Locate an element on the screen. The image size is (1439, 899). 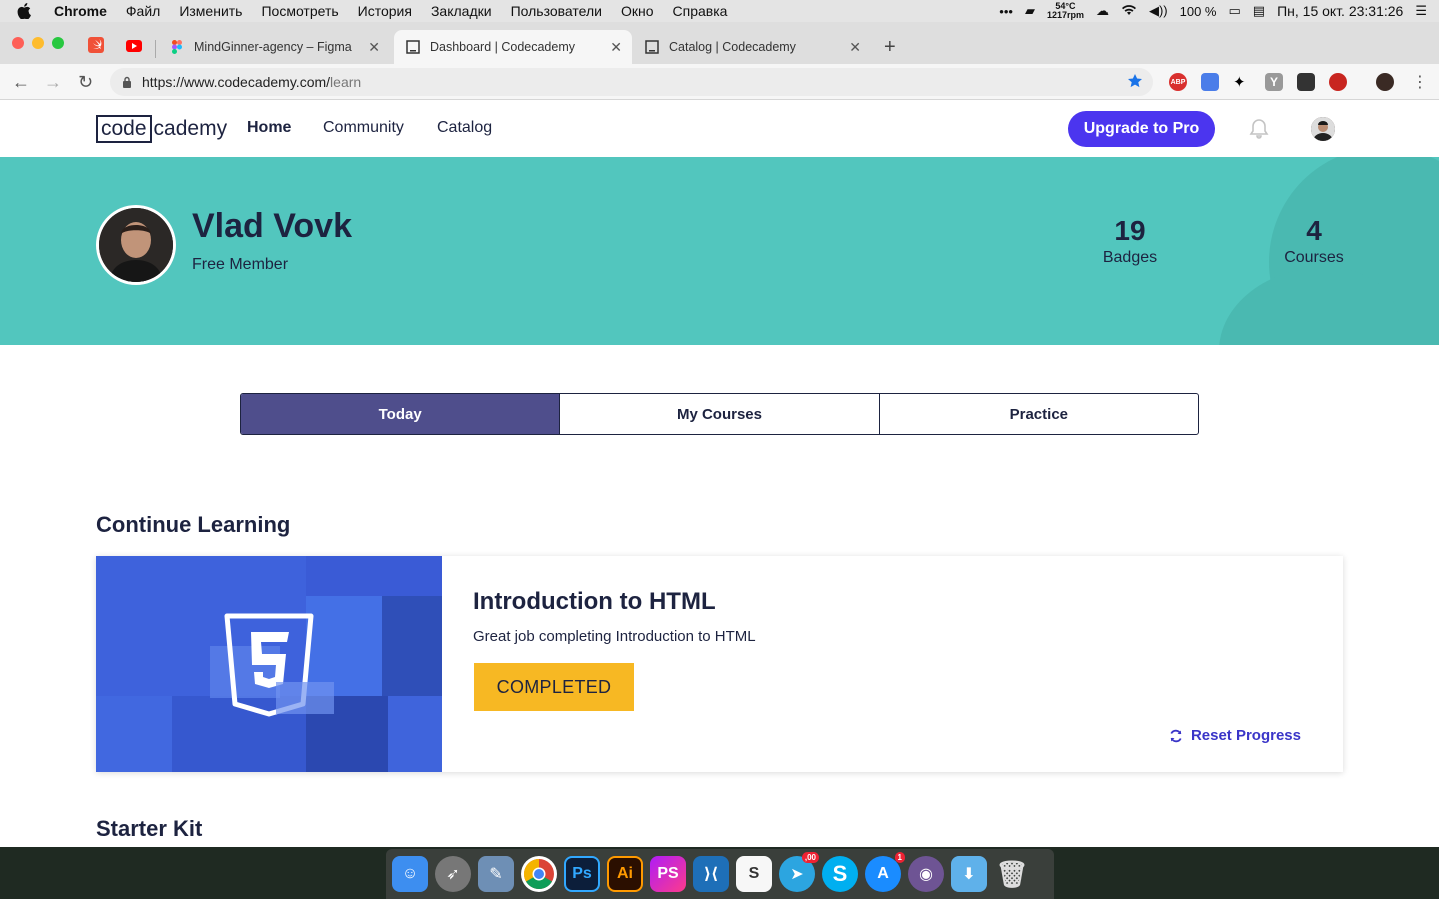
user-avatar-small is located at coordinates (1323, 129).